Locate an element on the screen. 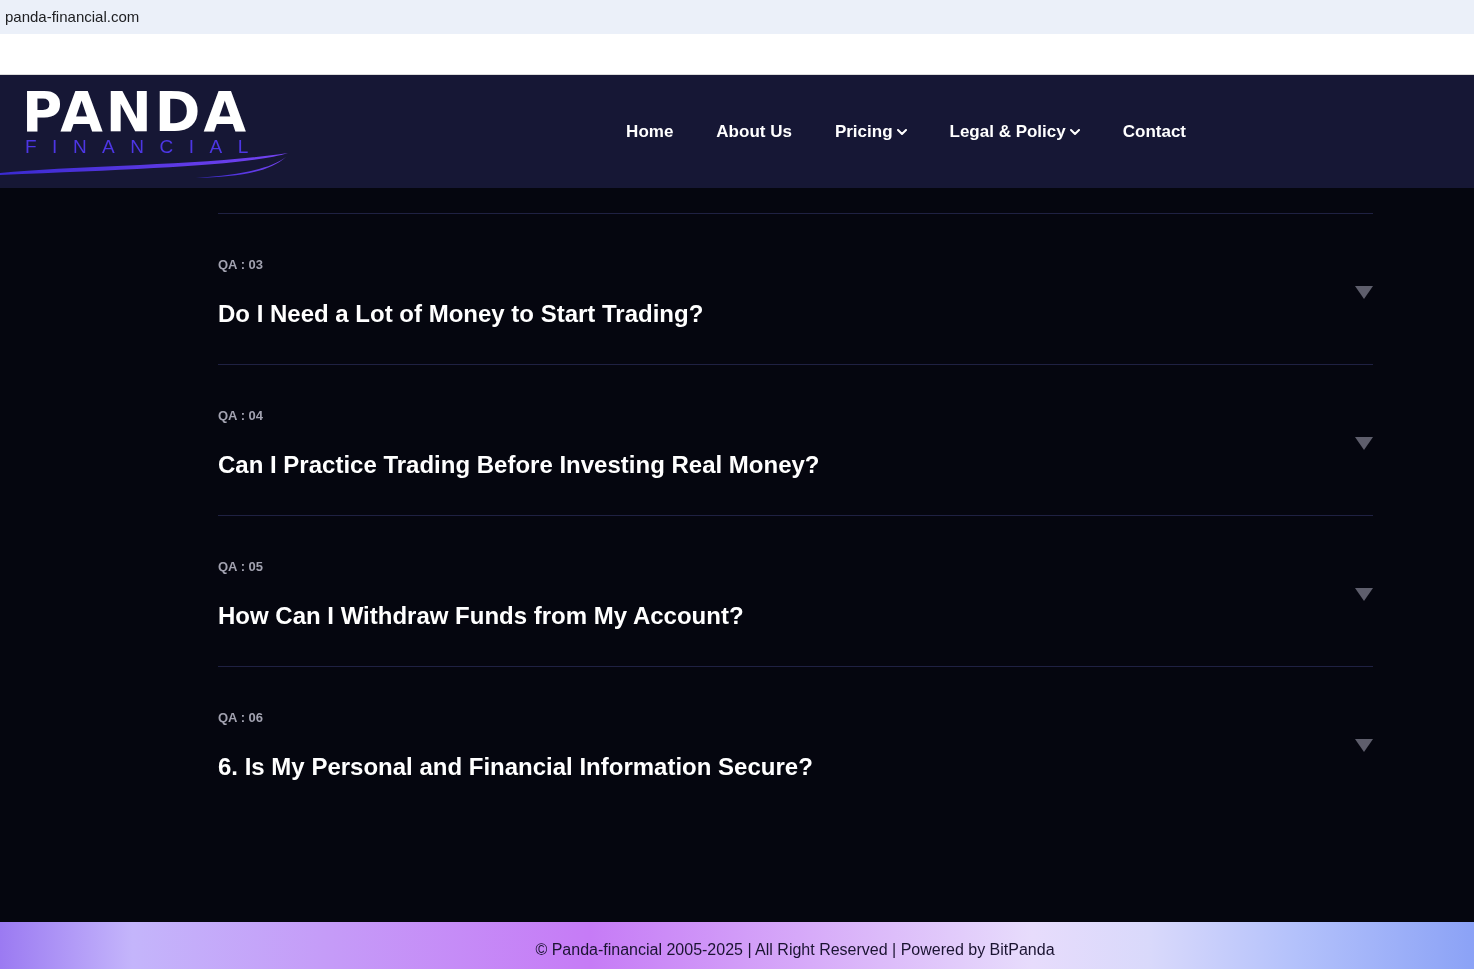 This screenshot has height=969, width=1474. nav-link: Pricing is located at coordinates (870, 131).